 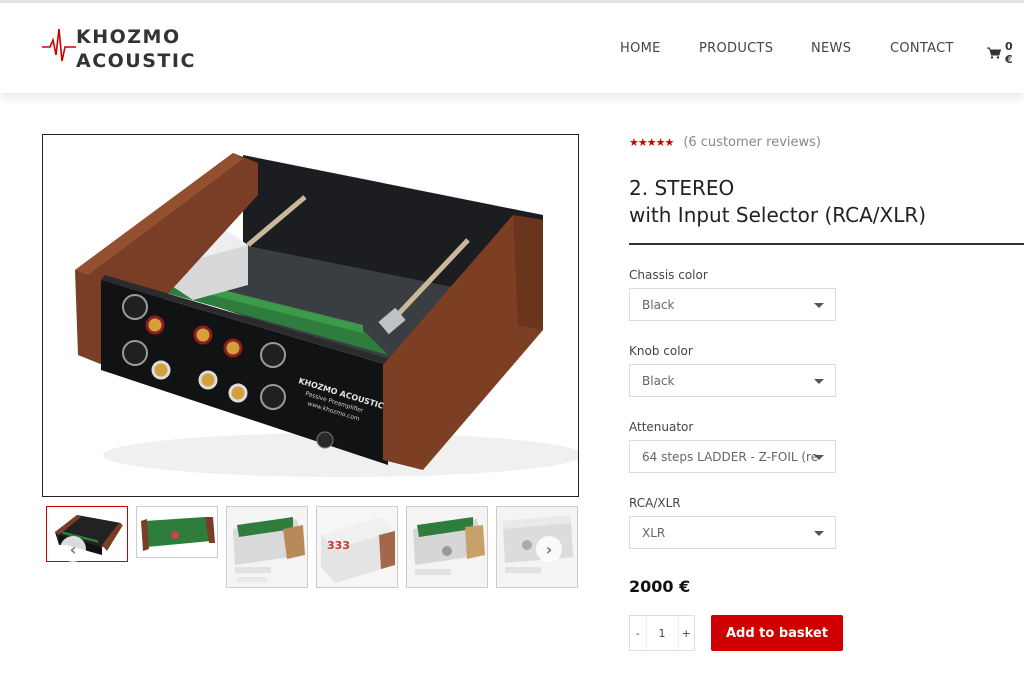 I want to click on rating-stars: ★★★★★, so click(x=651, y=142).